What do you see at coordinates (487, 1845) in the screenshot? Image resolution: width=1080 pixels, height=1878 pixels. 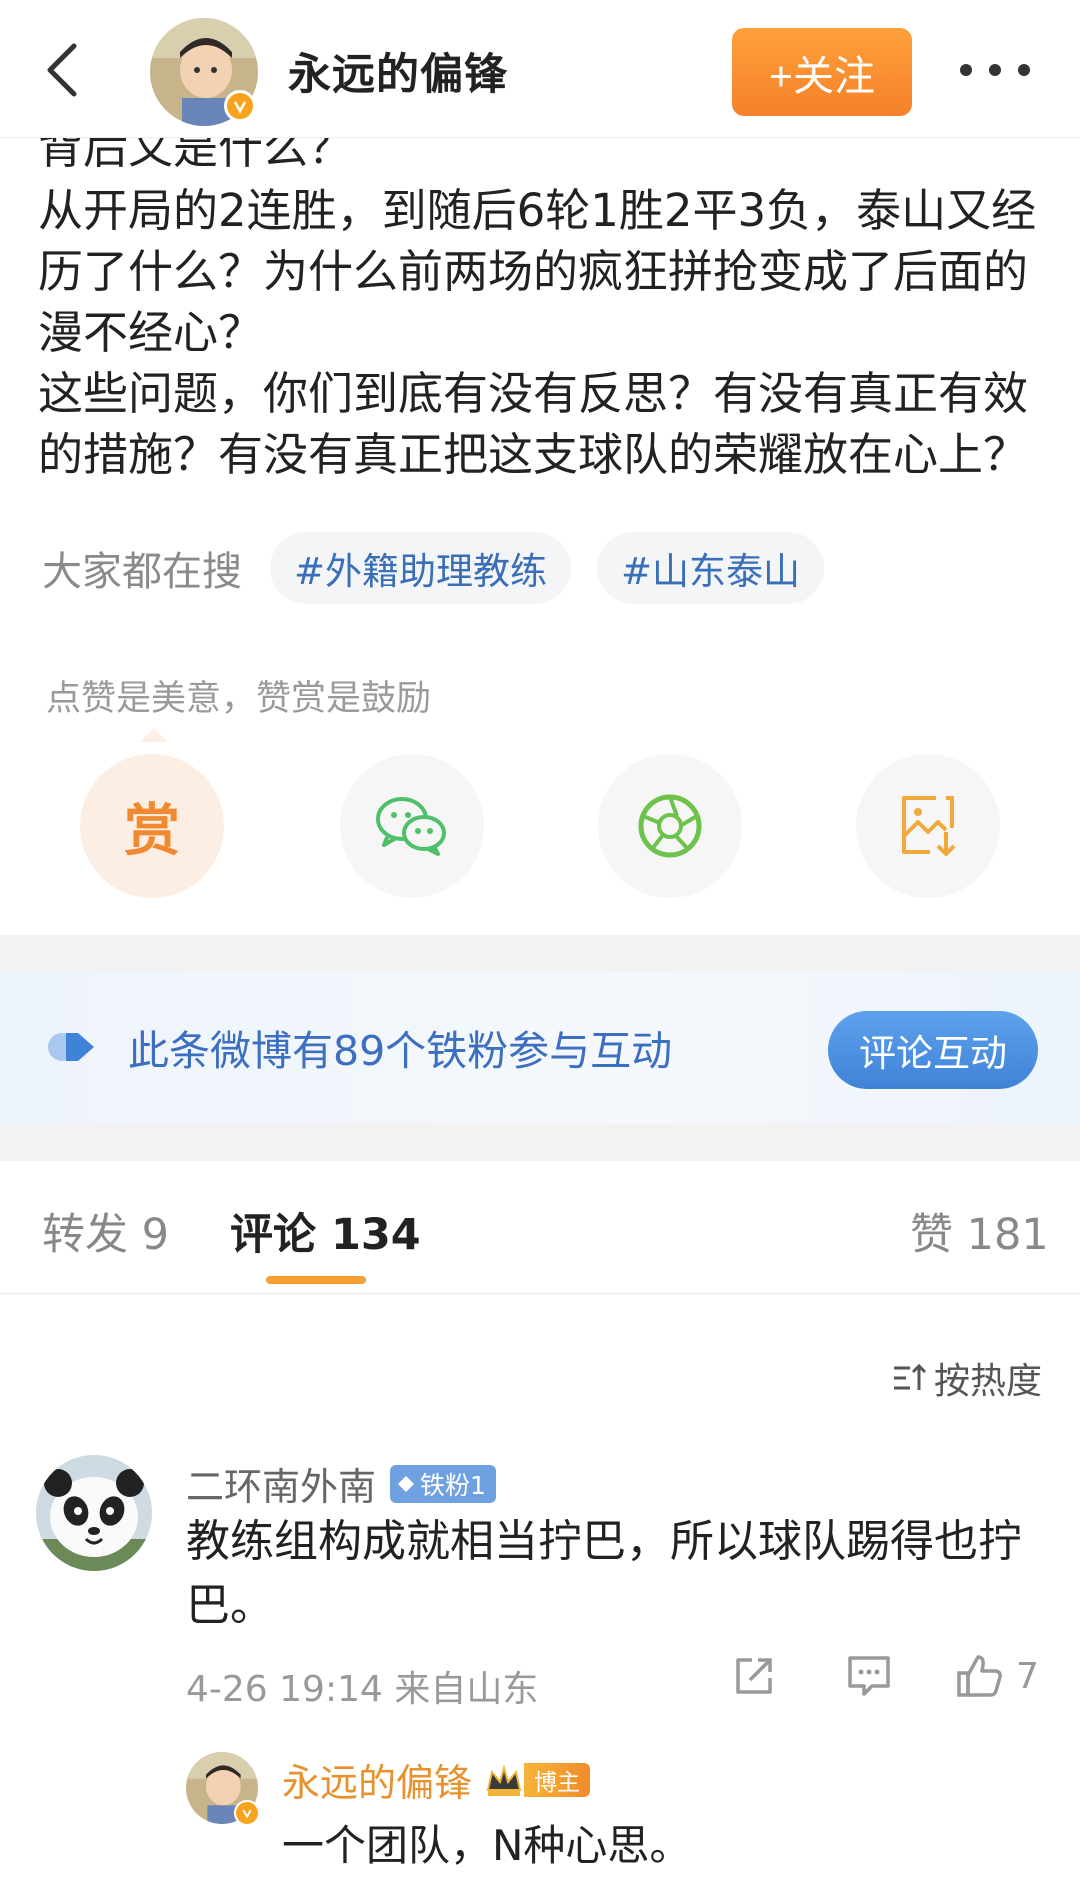 I see `reply-text: 一个团队，N种心思。` at bounding box center [487, 1845].